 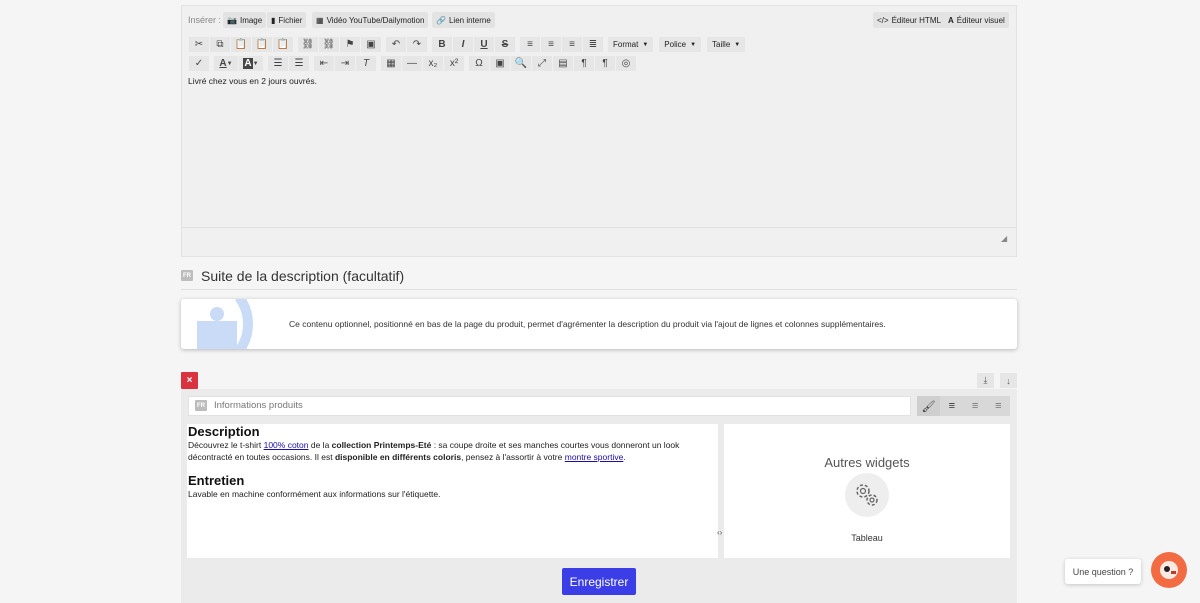 What do you see at coordinates (224, 431) in the screenshot?
I see `description-heading: Description` at bounding box center [224, 431].